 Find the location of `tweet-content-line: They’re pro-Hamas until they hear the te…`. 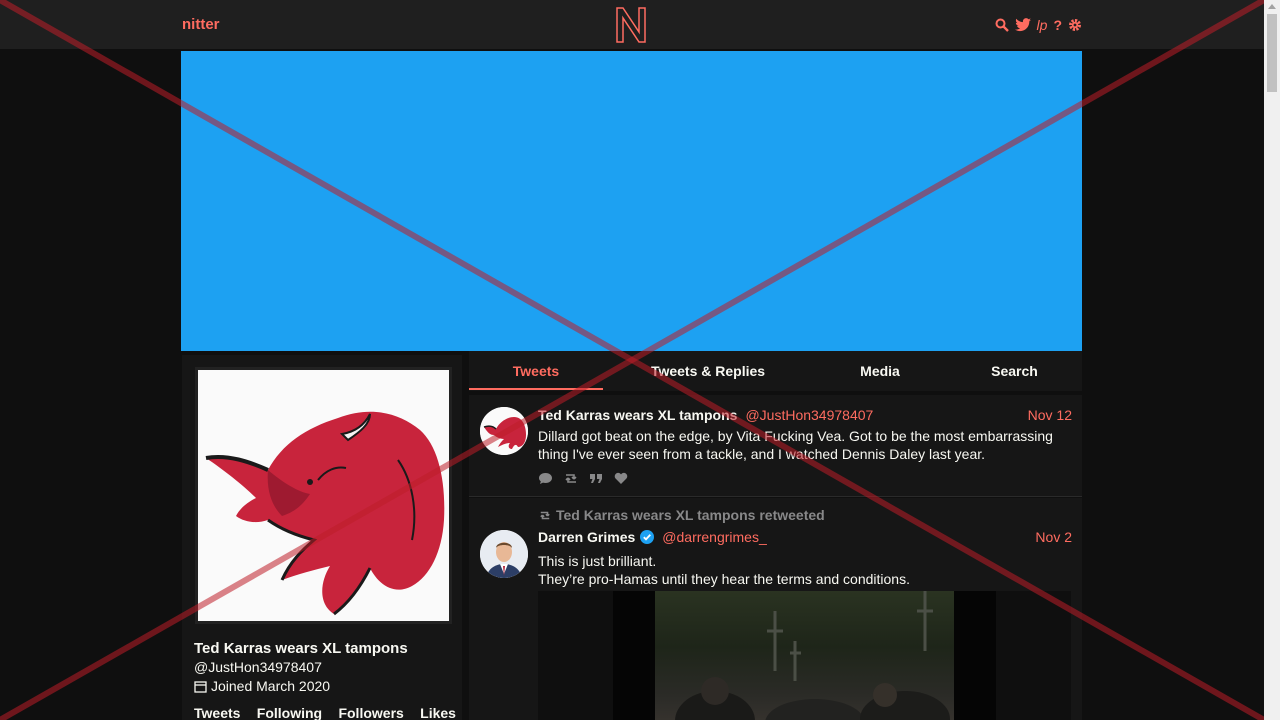

tweet-content-line: They’re pro-Hamas until they hear the te… is located at coordinates (724, 579).